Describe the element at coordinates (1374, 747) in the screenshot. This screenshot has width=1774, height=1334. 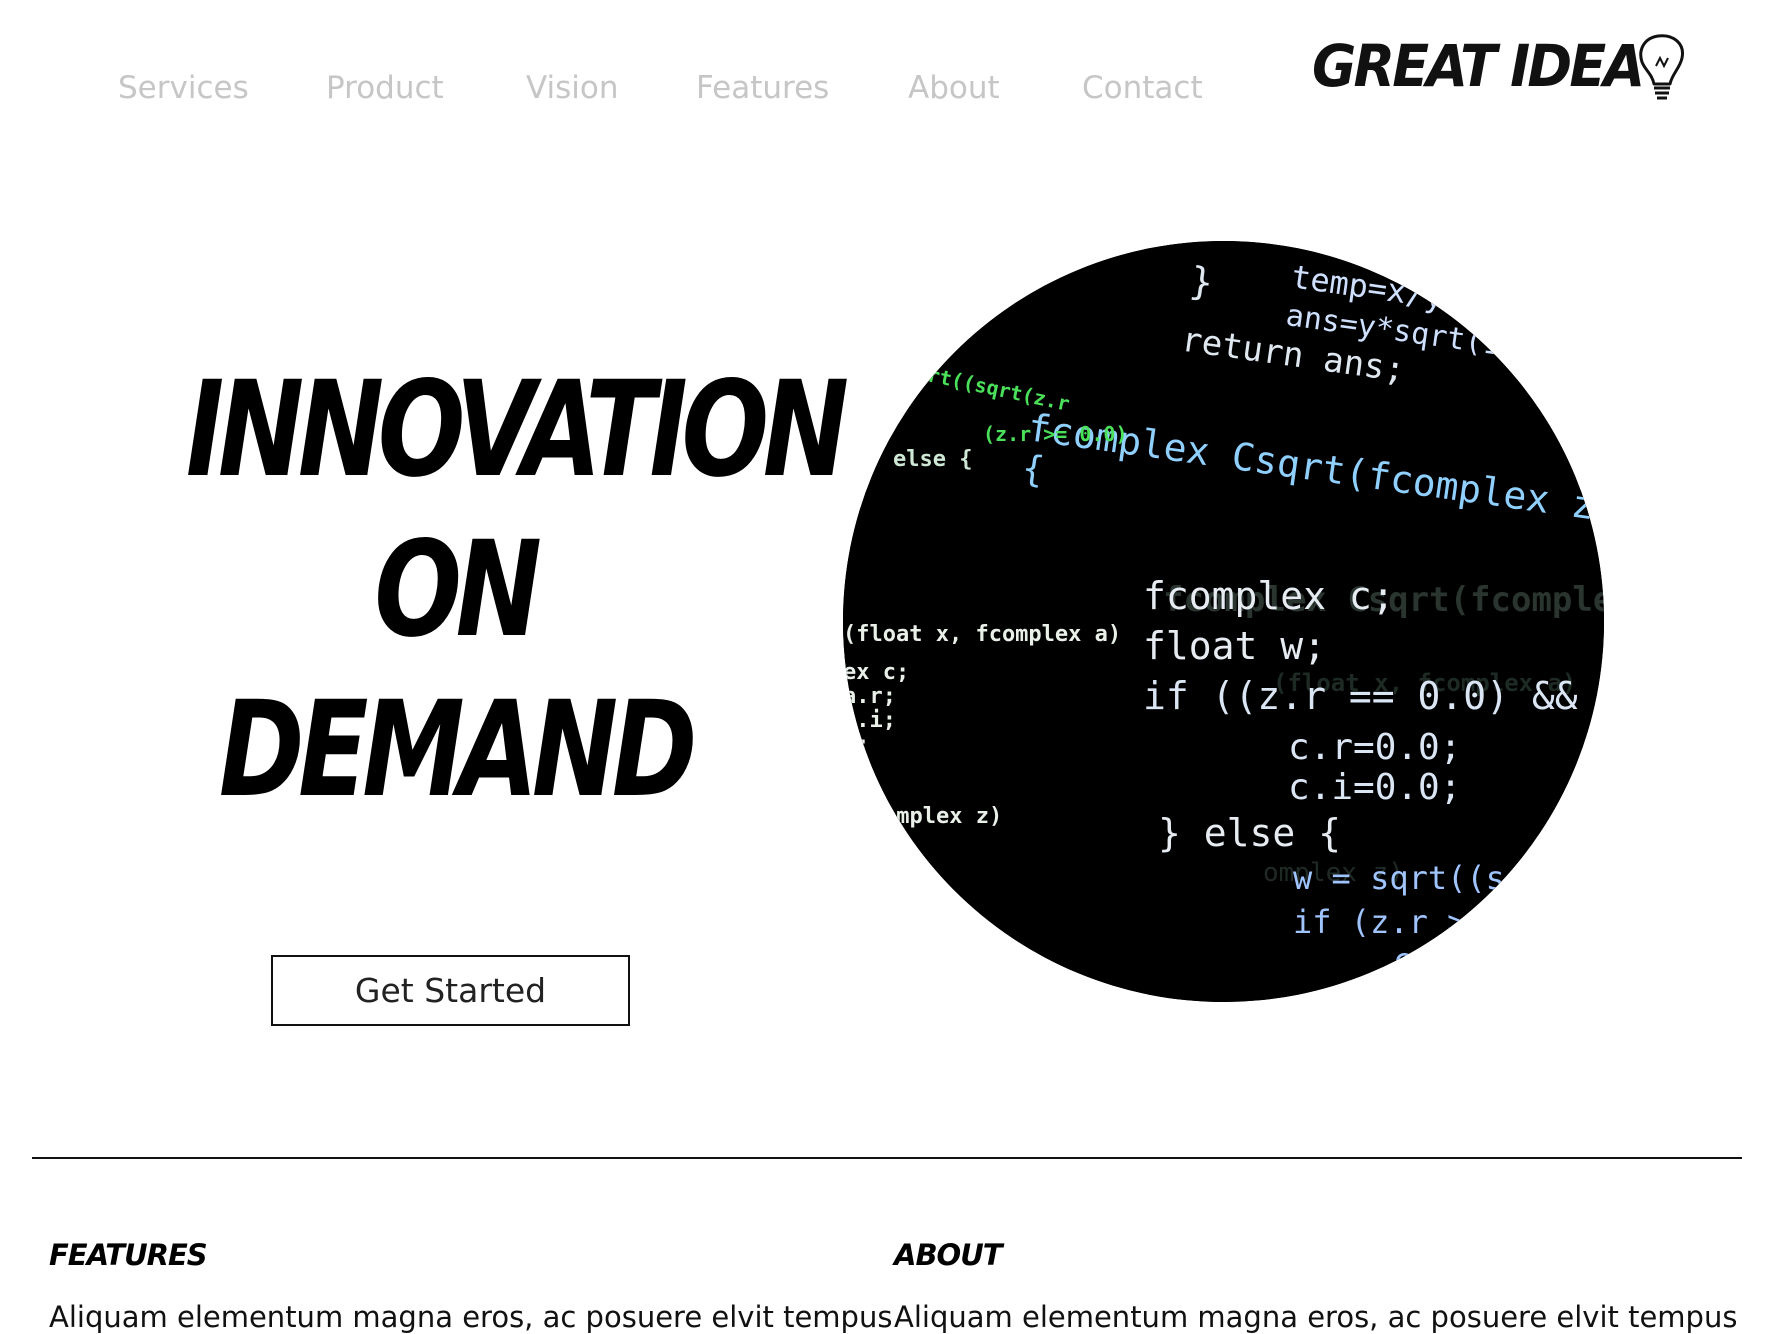
I see `code-line: c.r=0.0;` at that location.